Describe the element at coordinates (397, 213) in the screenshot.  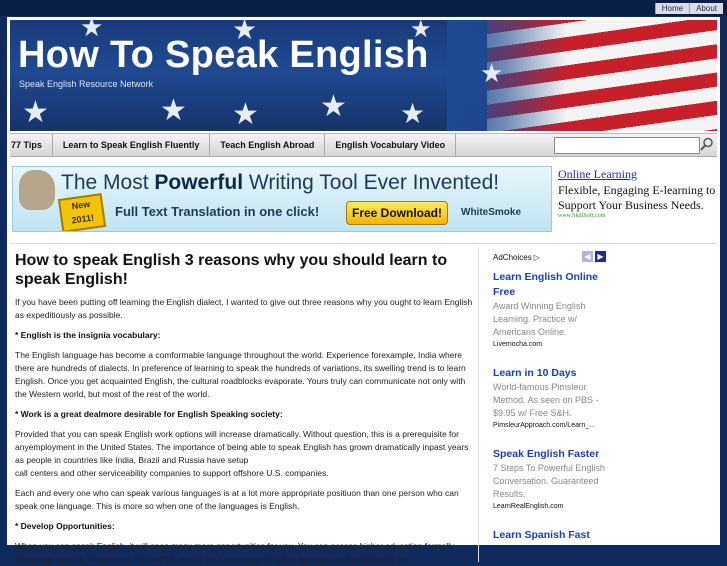
I see `free-download-button: Free Download!` at that location.